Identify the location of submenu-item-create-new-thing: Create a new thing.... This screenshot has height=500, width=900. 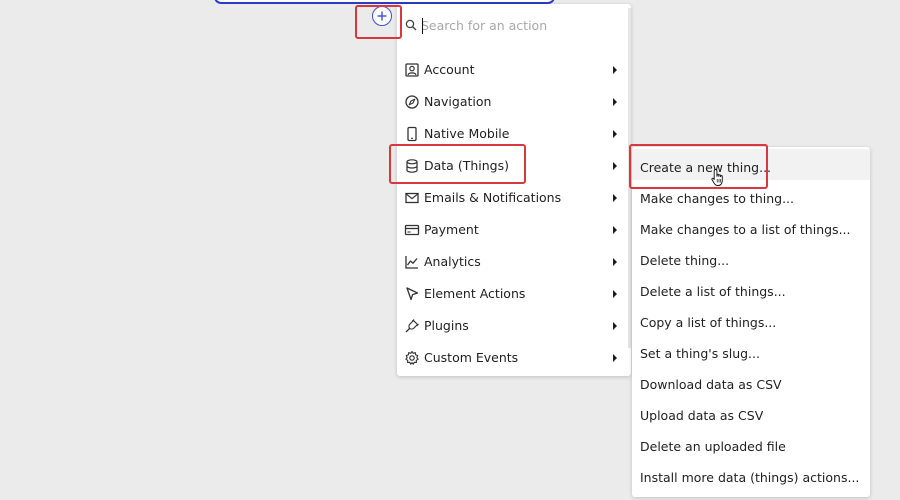
(751, 164).